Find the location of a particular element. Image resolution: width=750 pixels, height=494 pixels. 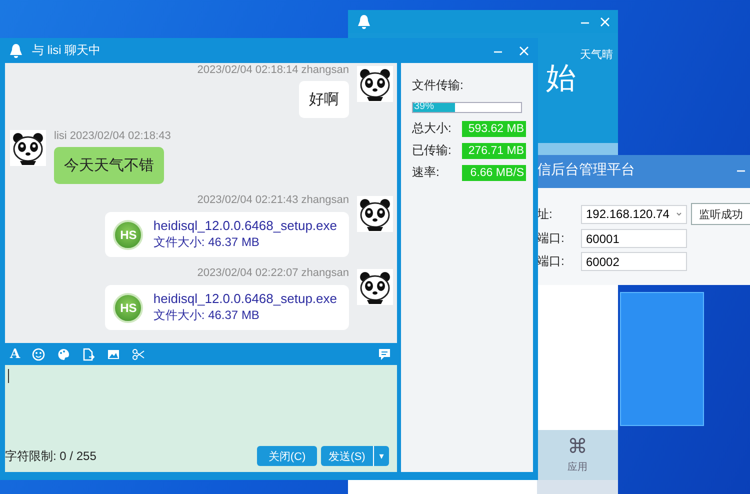

message-header: 2023/02/04 02:22:07 zhangsan is located at coordinates (273, 273).